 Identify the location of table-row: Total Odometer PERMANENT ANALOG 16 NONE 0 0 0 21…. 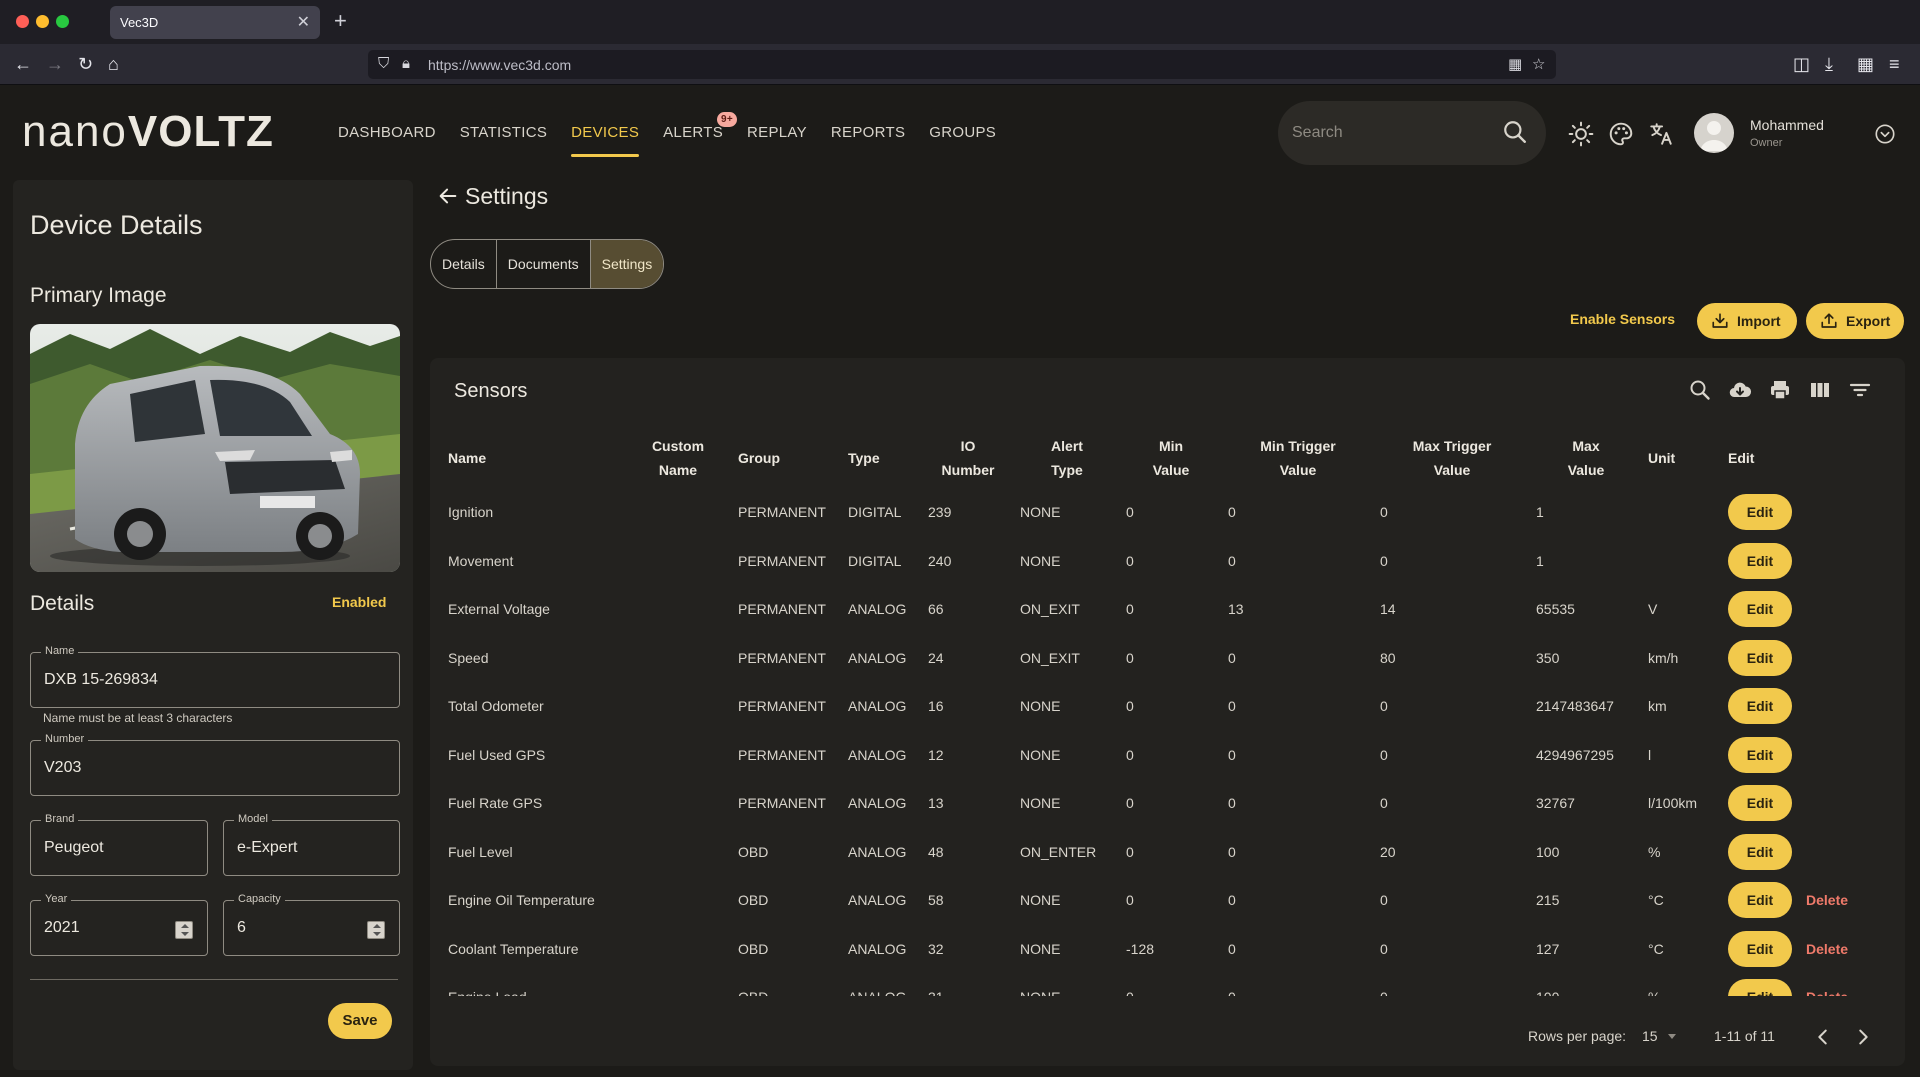
(1162, 706).